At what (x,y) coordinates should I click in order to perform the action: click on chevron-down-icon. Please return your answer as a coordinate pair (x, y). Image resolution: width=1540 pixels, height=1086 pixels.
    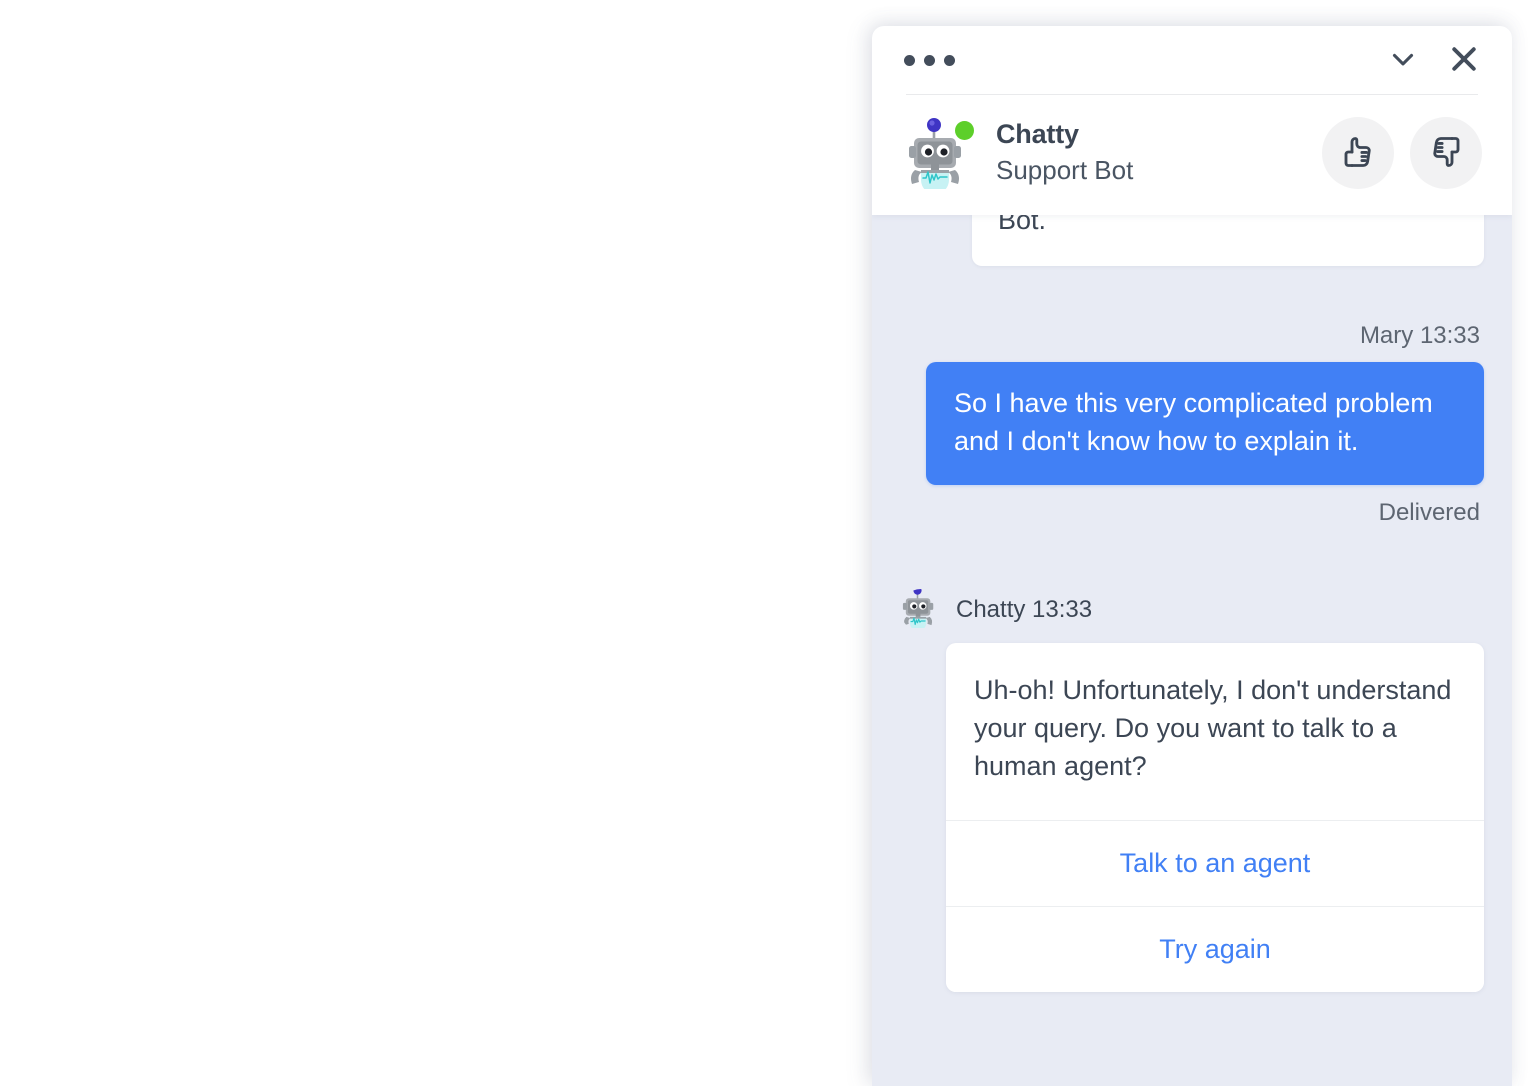
    Looking at the image, I should click on (1403, 60).